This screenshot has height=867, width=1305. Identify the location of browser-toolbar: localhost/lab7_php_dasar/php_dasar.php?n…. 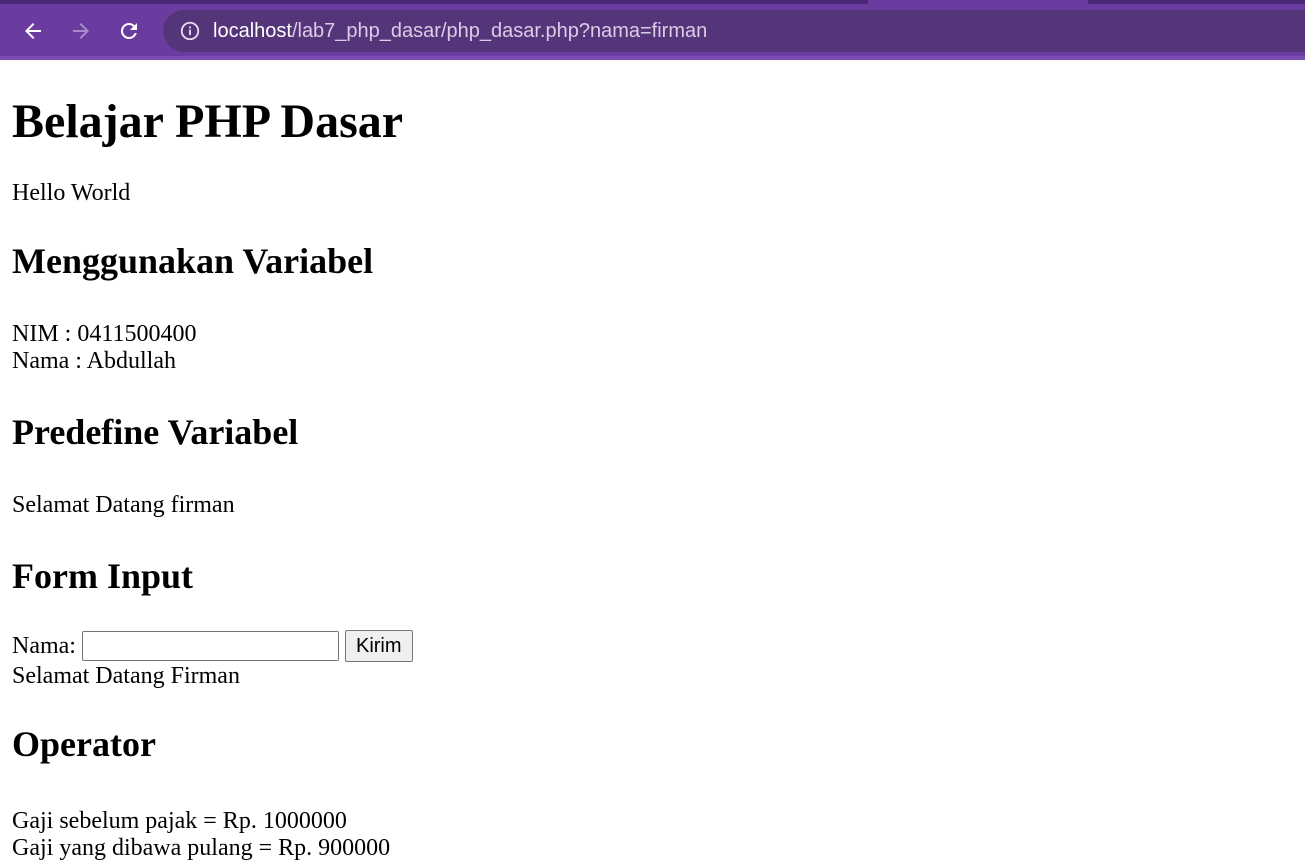
(652, 30).